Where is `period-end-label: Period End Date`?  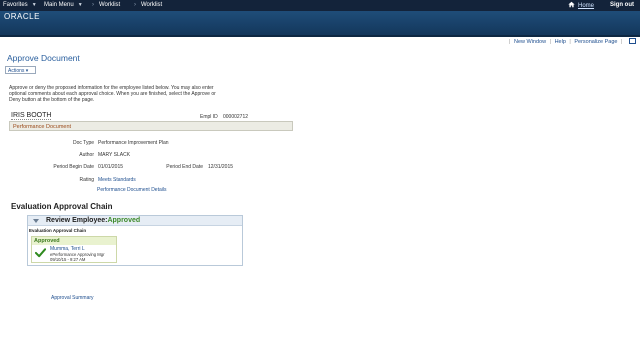
period-end-label: Period End Date is located at coordinates (184, 167).